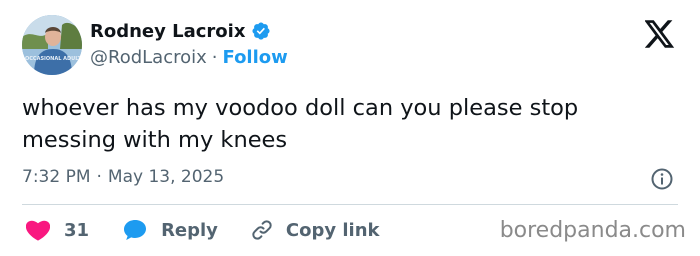  What do you see at coordinates (659, 34) in the screenshot?
I see `x-logo-icon` at bounding box center [659, 34].